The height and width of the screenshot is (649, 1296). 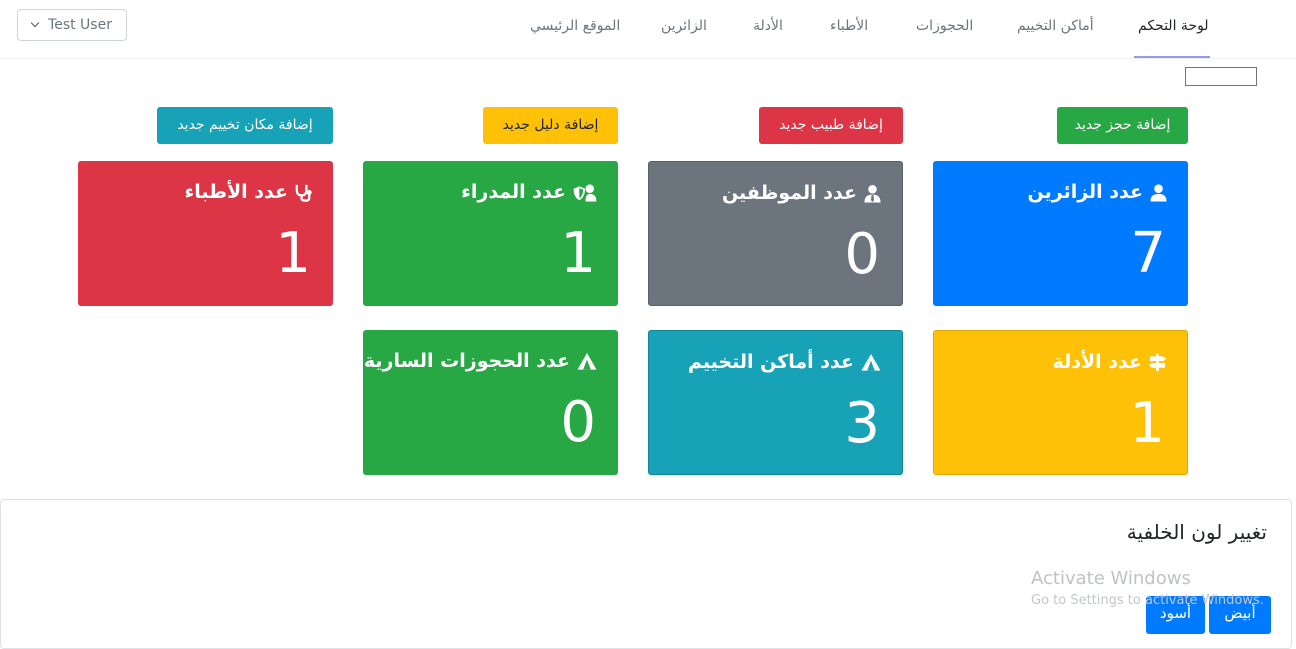 What do you see at coordinates (35, 23) in the screenshot?
I see `chevron-down-icon` at bounding box center [35, 23].